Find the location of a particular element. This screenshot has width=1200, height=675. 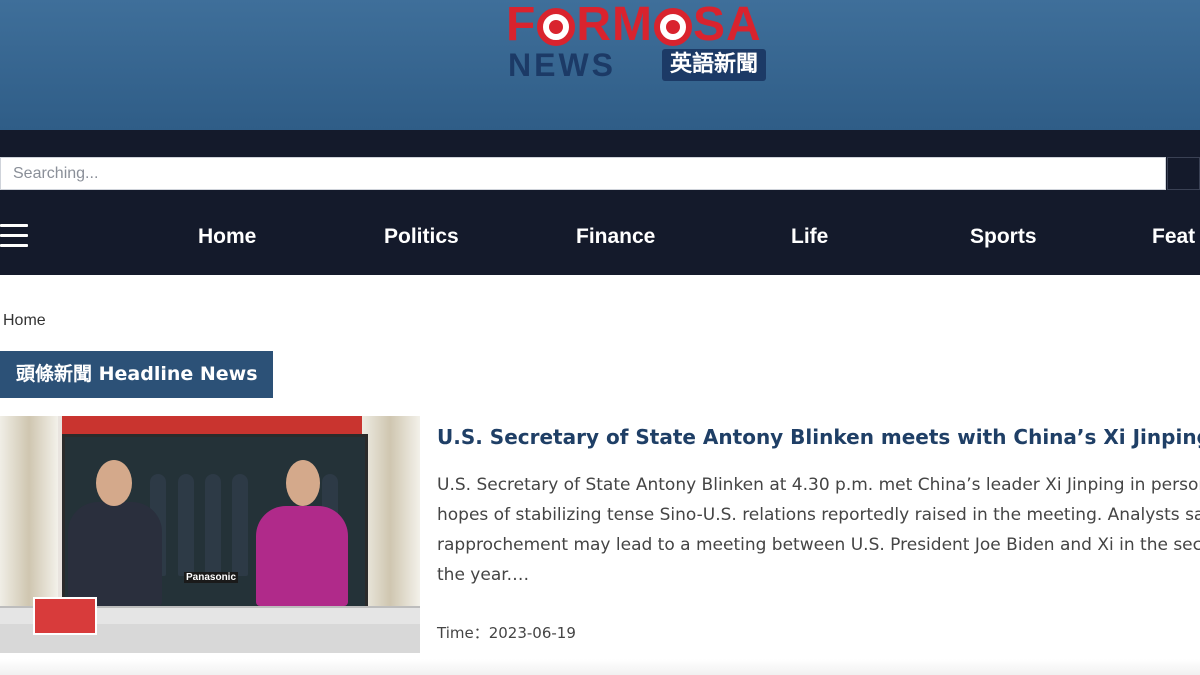

formosa-news-logo: F RM SA NEWS 英語新聞 is located at coordinates (647, 41).